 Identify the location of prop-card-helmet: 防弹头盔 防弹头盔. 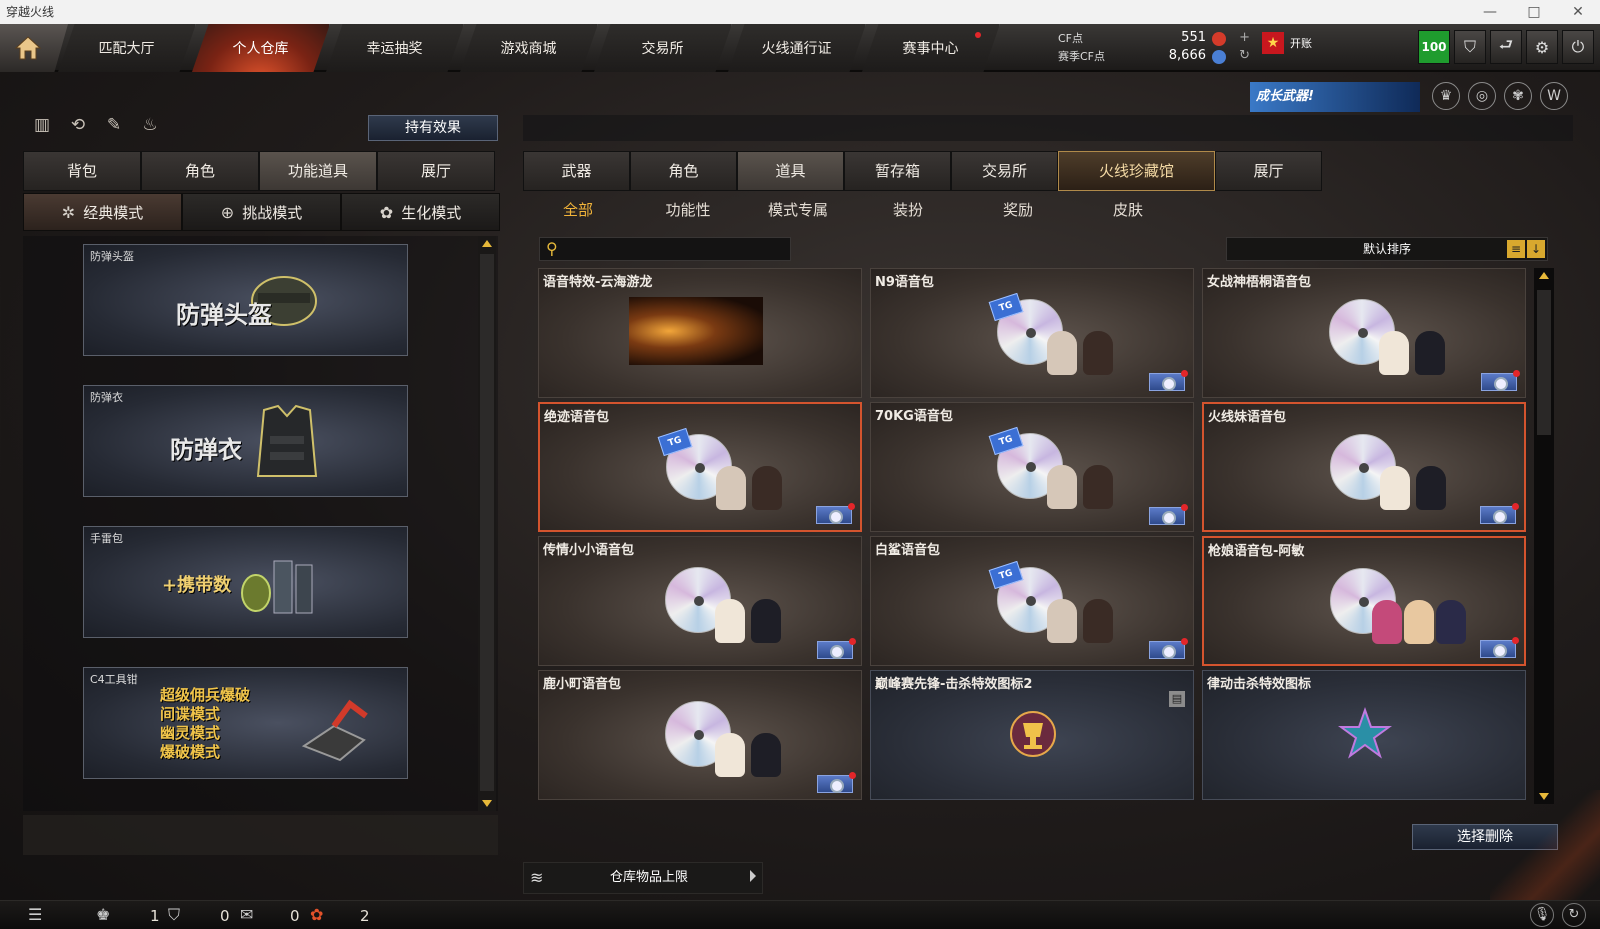
(245, 300).